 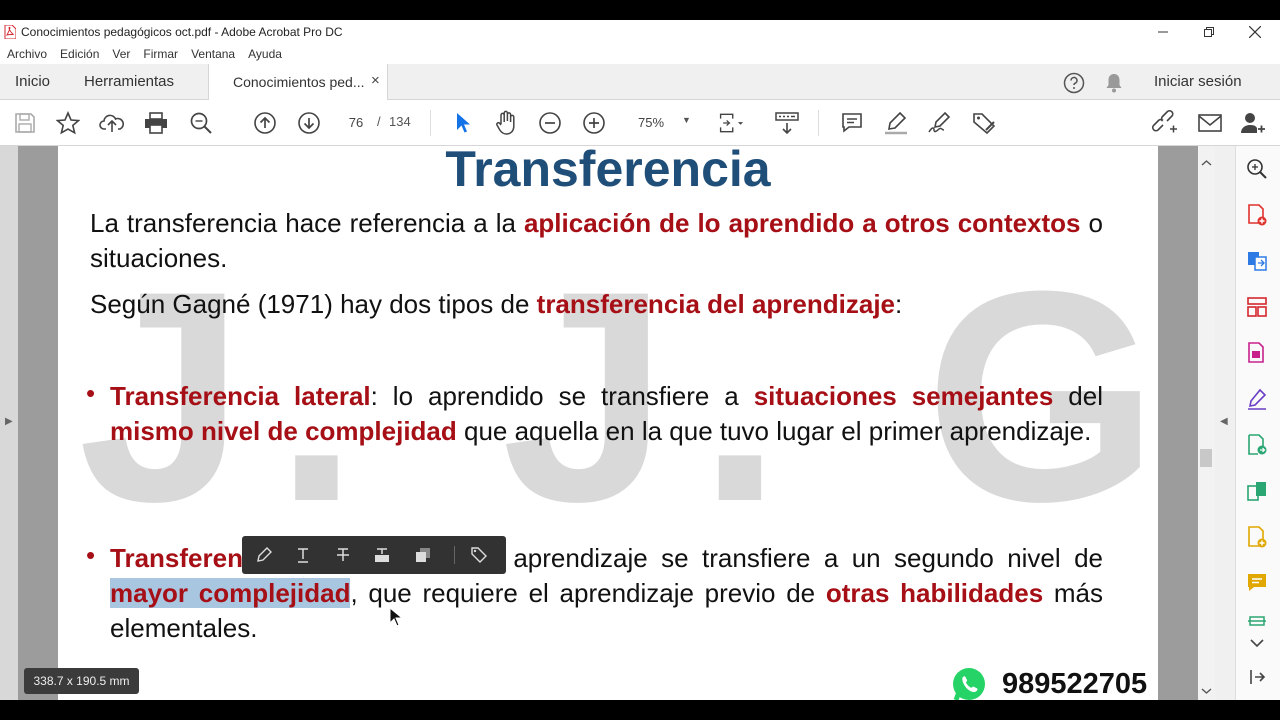 I want to click on rp-search-button, so click(x=1257, y=169).